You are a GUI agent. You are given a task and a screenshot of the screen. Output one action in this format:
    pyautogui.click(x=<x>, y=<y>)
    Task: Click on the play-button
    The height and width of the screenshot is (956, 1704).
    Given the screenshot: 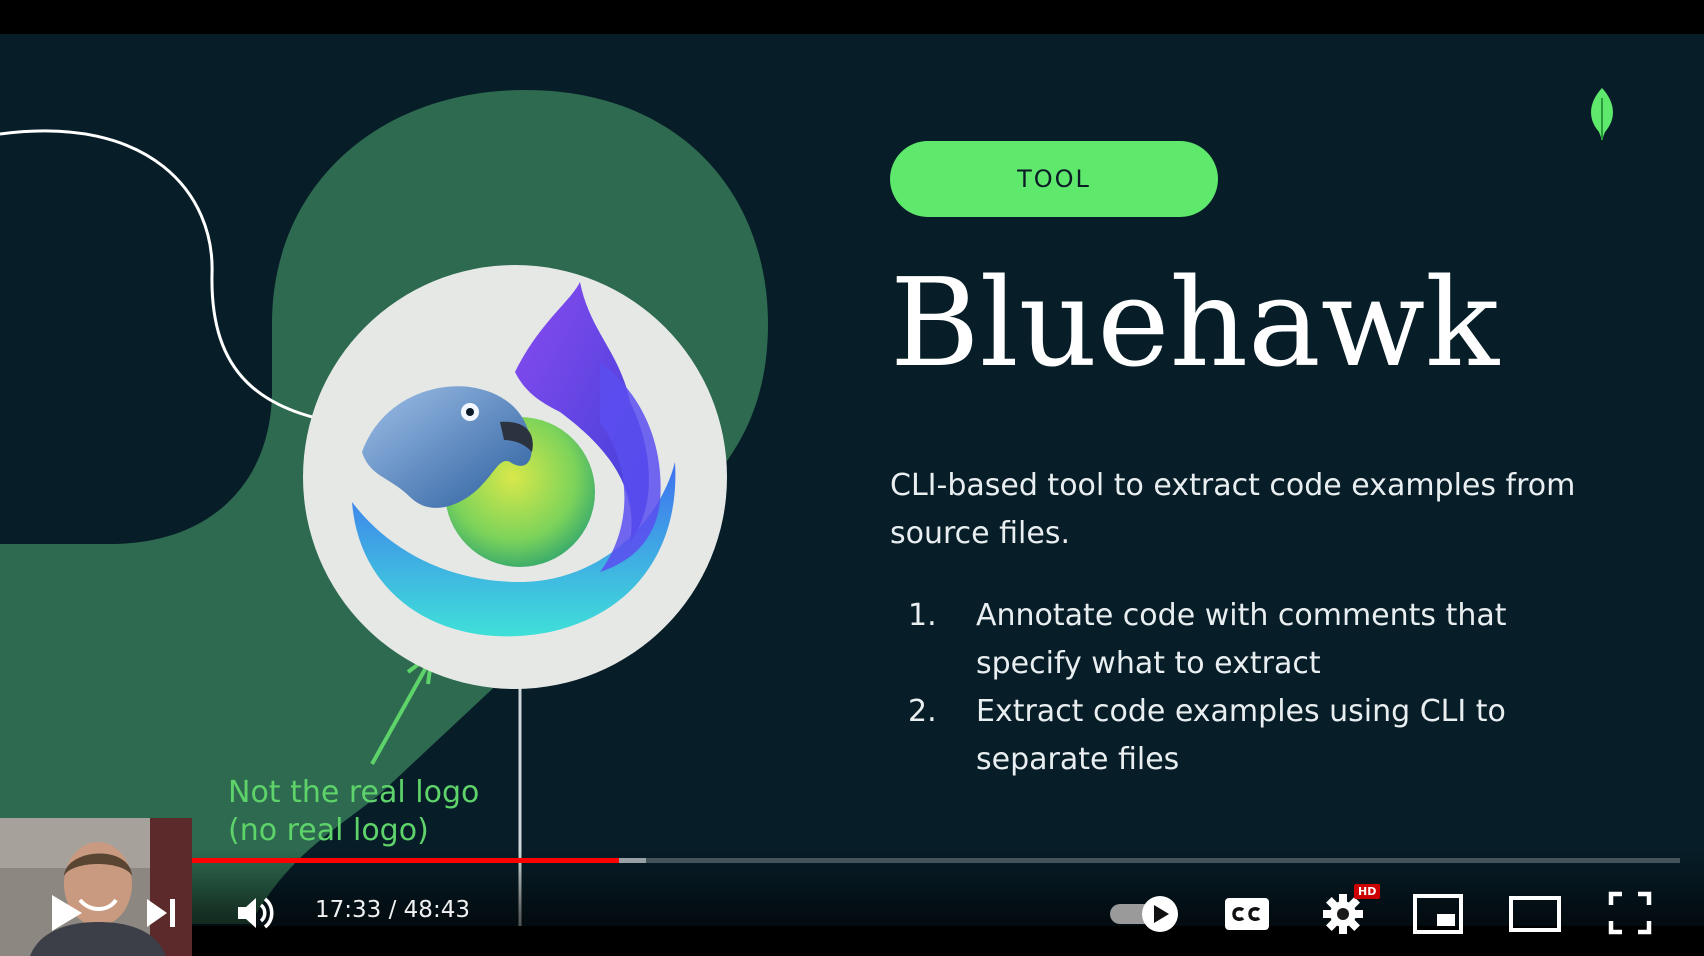 What is the action you would take?
    pyautogui.click(x=66, y=913)
    